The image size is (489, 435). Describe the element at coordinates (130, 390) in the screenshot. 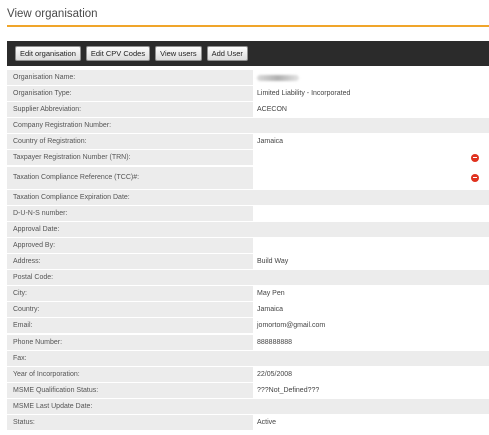

I see `row-label: MSME Qualification Status:` at that location.